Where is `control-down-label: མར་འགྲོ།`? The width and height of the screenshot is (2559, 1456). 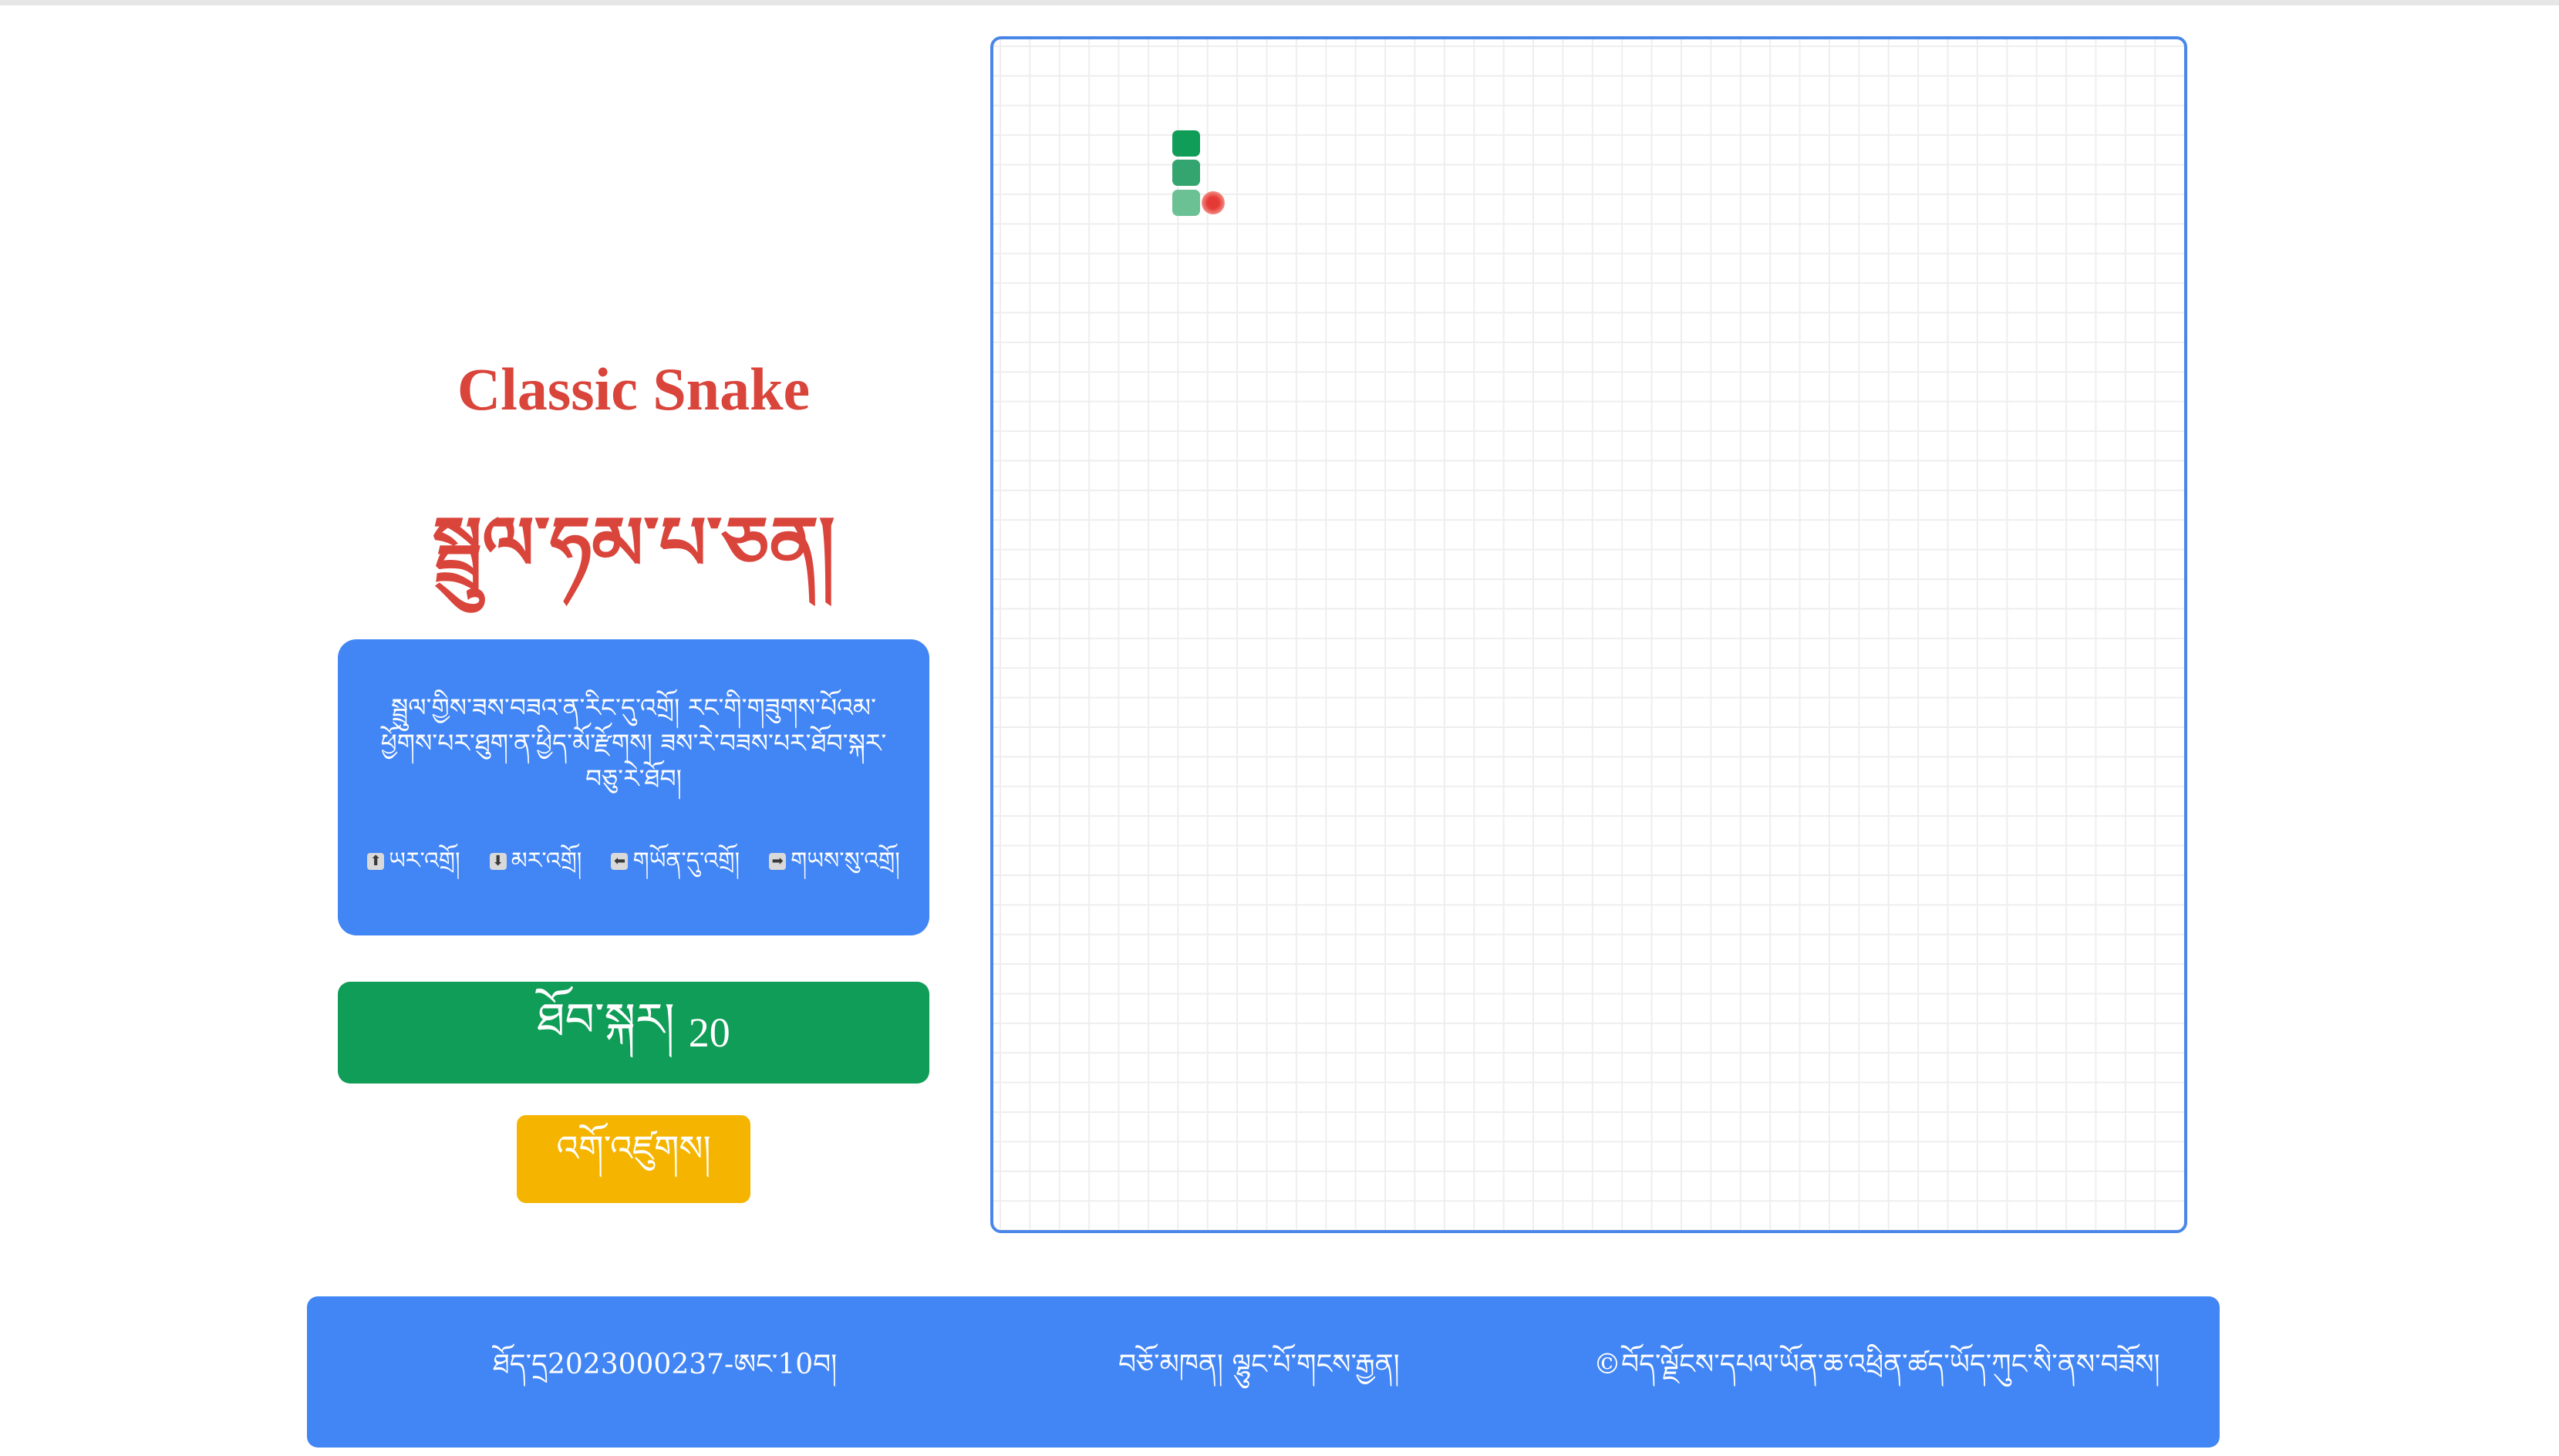
control-down-label: མར་འགྲོ། is located at coordinates (546, 861).